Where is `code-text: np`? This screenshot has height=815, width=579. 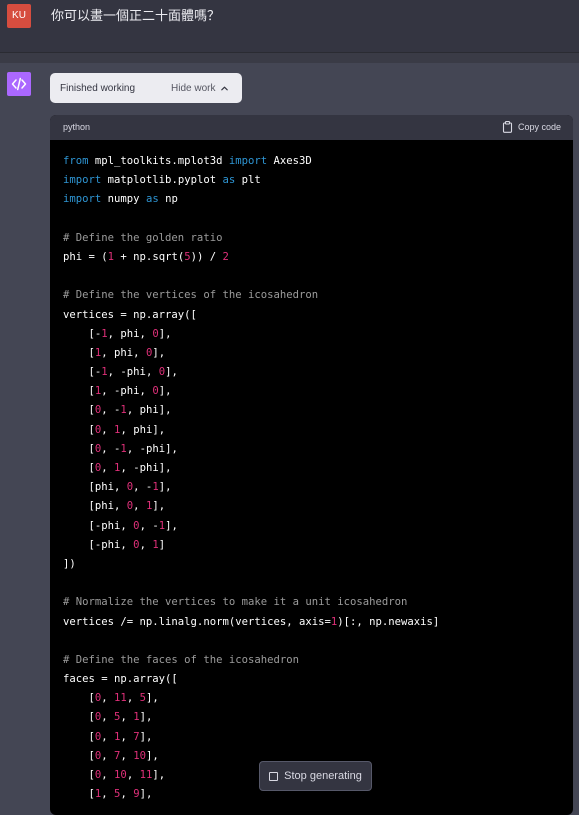 code-text: np is located at coordinates (168, 199).